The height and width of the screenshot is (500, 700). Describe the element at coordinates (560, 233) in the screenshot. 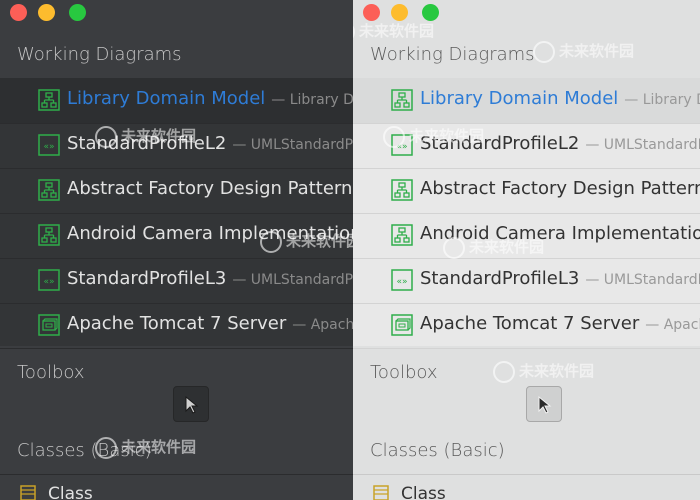

I see `diagram-name: Android Camera Implementation C` at that location.